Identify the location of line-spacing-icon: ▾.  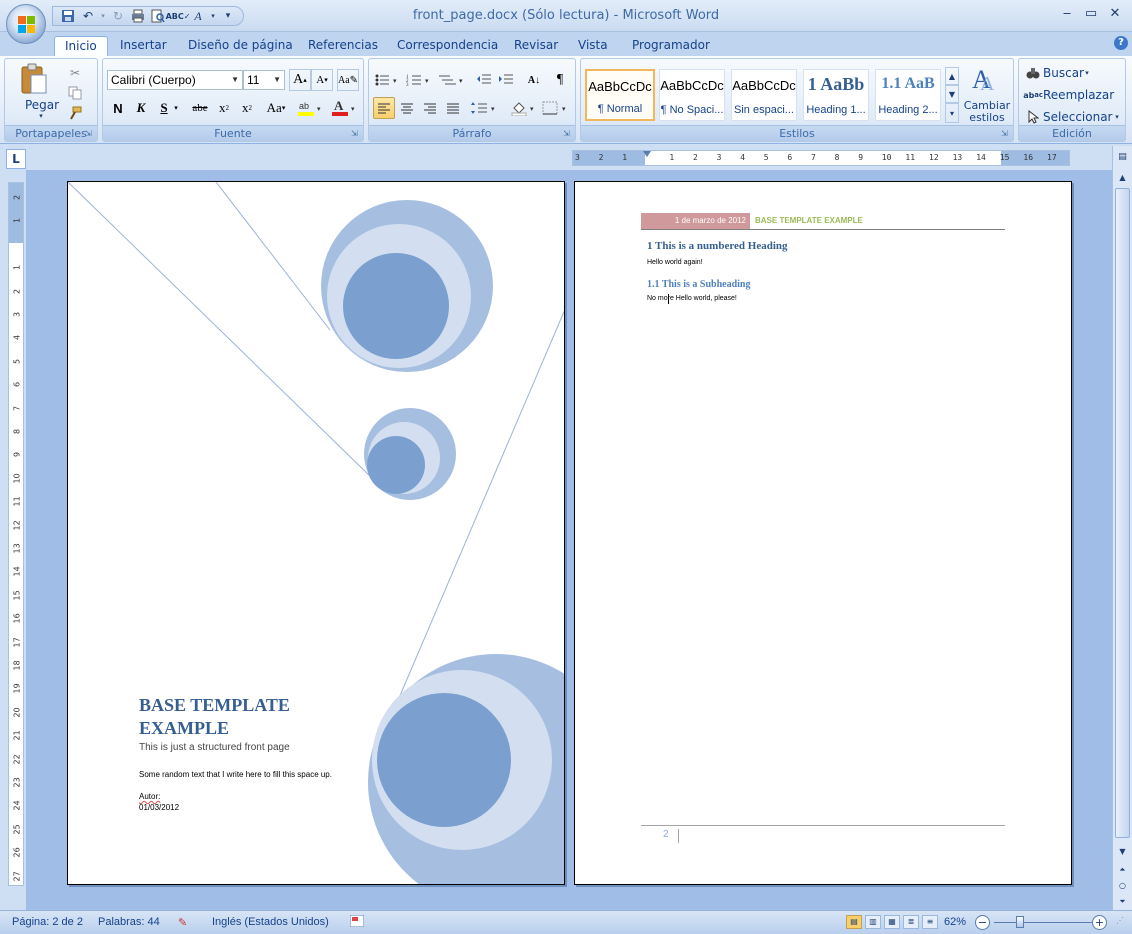
(484, 108).